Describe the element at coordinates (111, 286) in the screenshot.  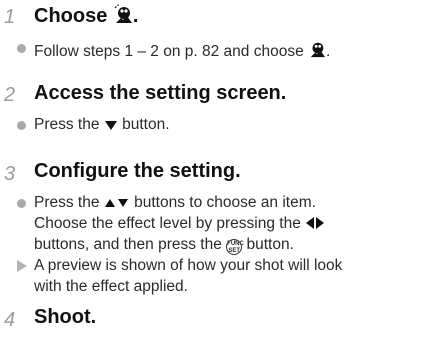
I see `result-line: with the effect applied.` at that location.